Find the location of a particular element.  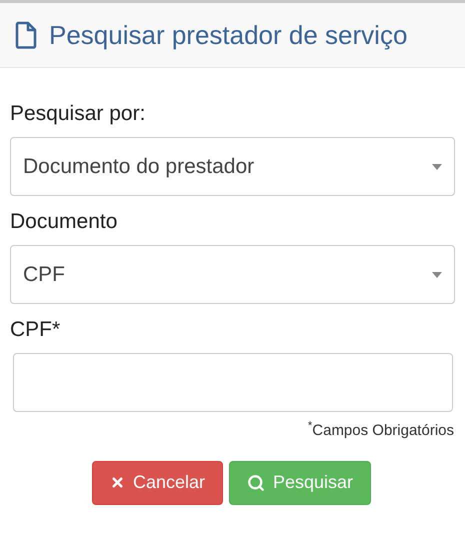

field-label: Pesquisar por: is located at coordinates (78, 114).